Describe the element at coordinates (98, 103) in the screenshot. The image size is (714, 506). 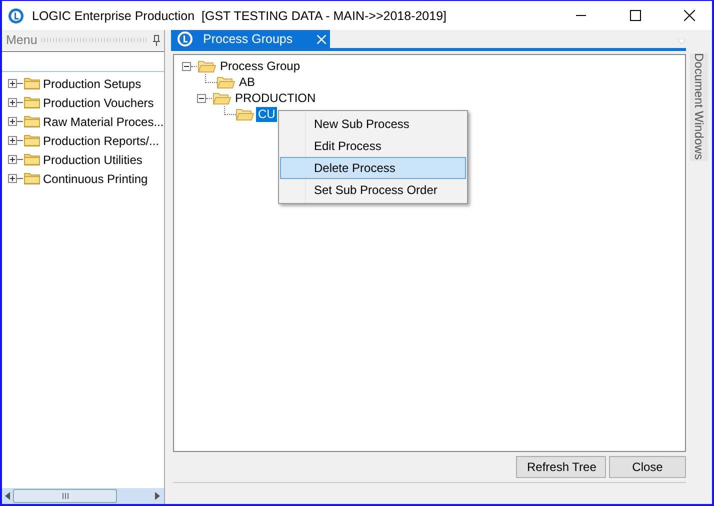
I see `menu-item: Production Vouchers` at that location.